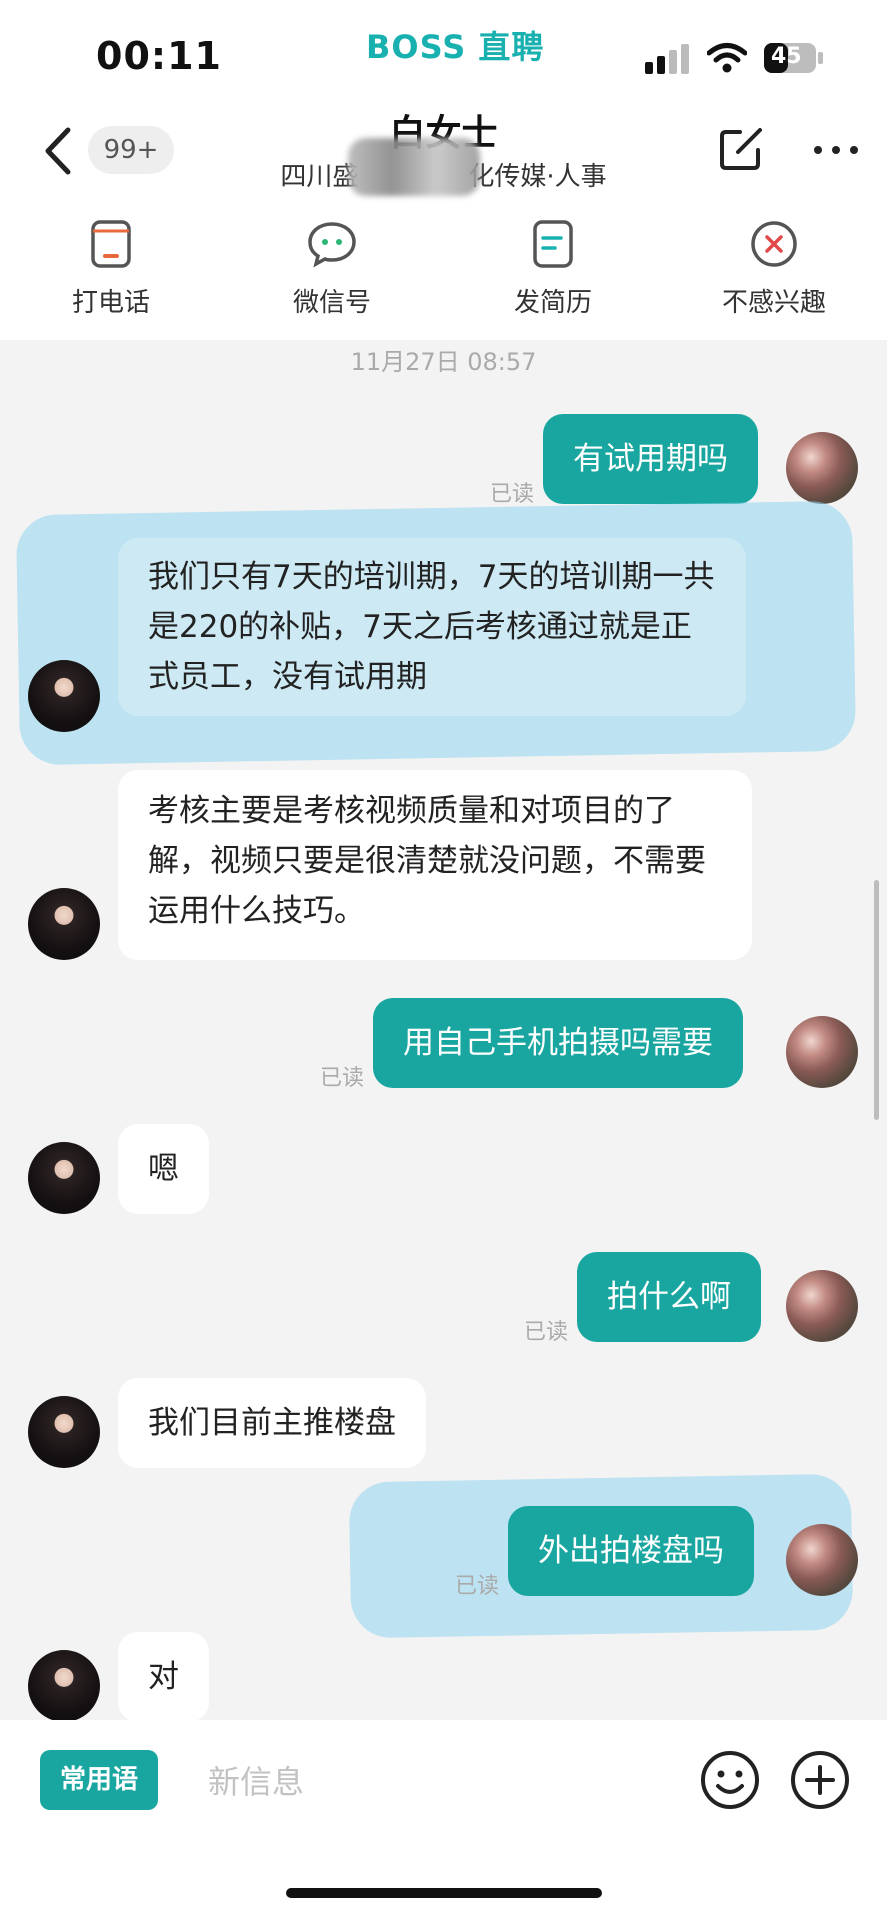 This screenshot has height=1920, width=887. Describe the element at coordinates (667, 59) in the screenshot. I see `cellular-signal-icon` at that location.